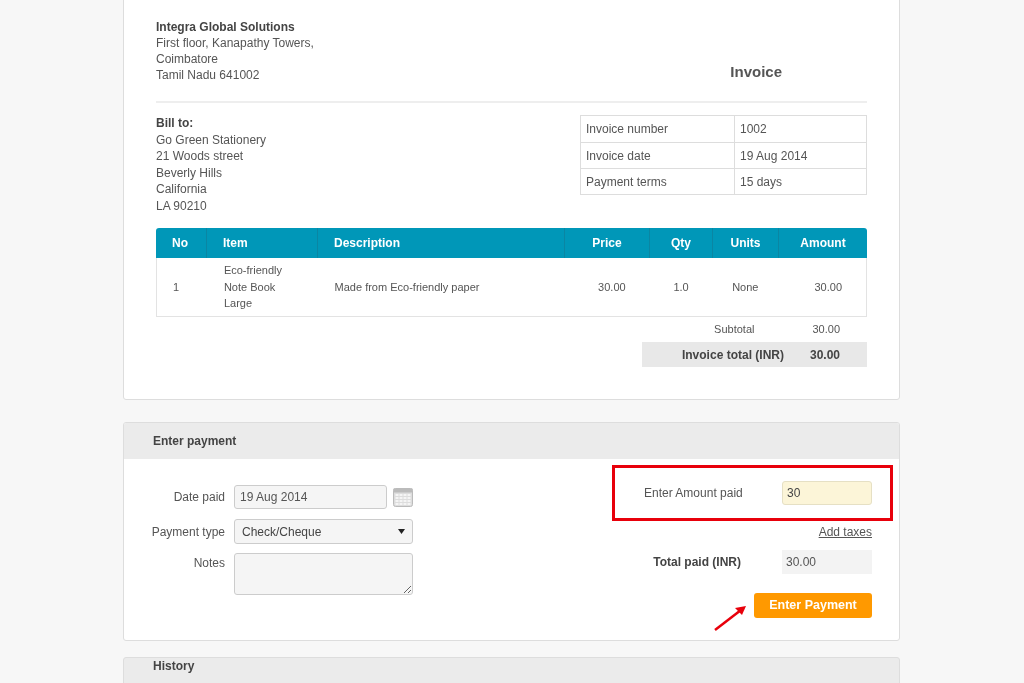 The width and height of the screenshot is (1024, 683). Describe the element at coordinates (189, 172) in the screenshot. I see `bill-to-line: Beverly Hills` at that location.